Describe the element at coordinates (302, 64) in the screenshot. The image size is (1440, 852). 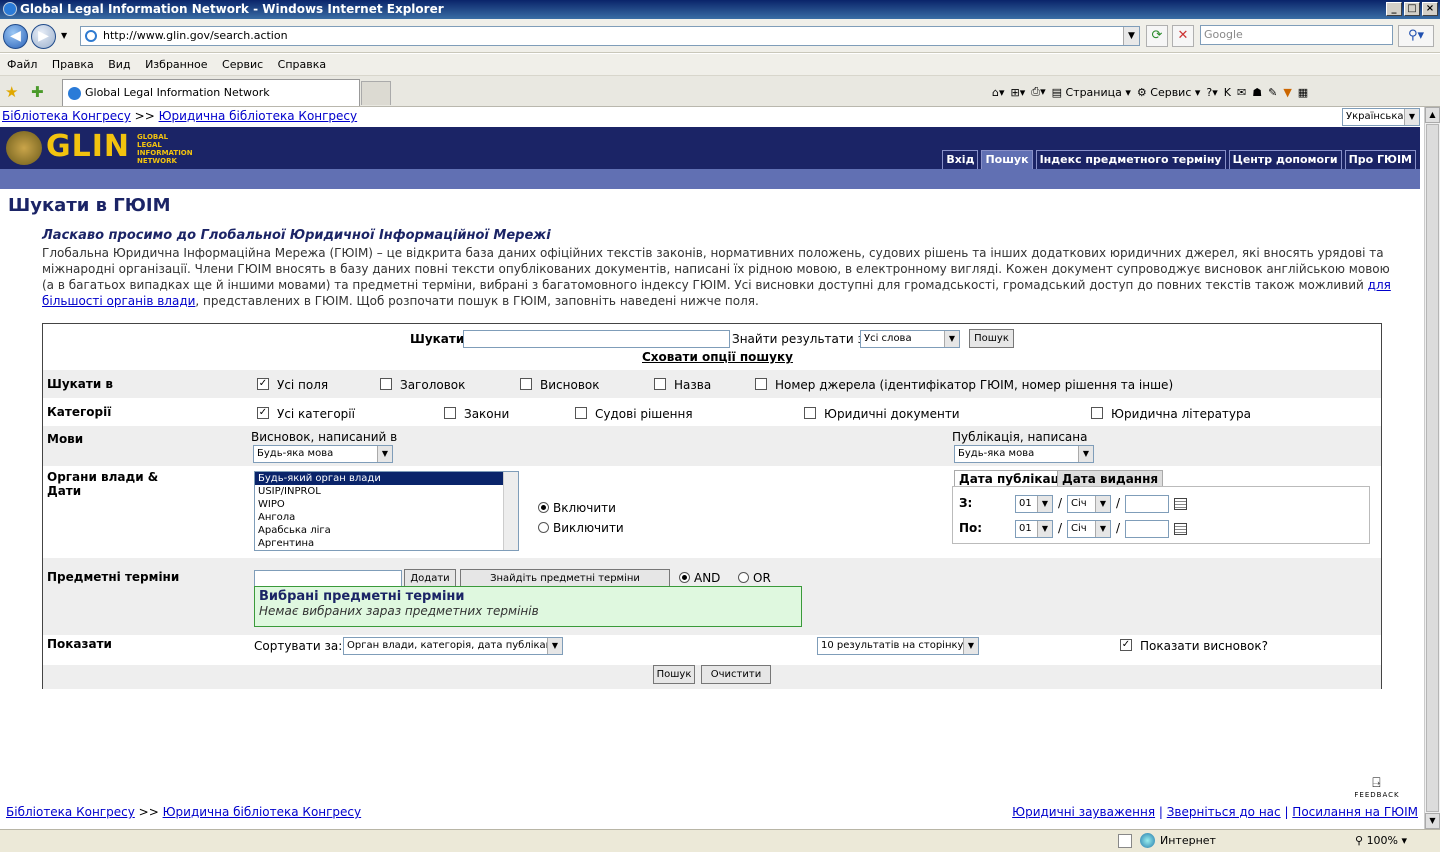
I see `menu-help: Справка` at that location.